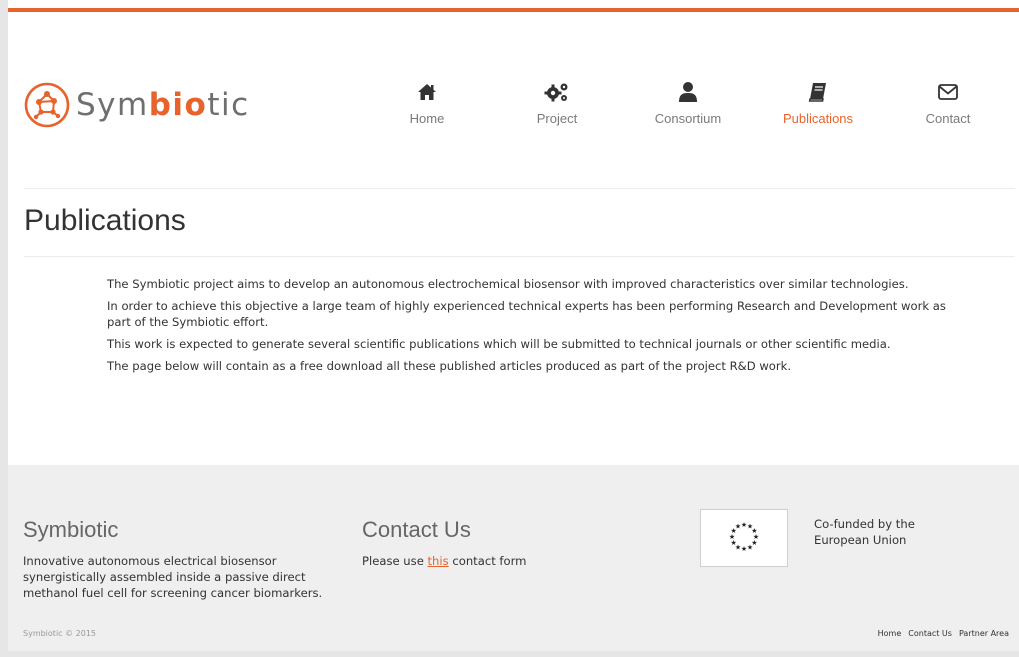  I want to click on nav-label-contact: Contact, so click(948, 118).